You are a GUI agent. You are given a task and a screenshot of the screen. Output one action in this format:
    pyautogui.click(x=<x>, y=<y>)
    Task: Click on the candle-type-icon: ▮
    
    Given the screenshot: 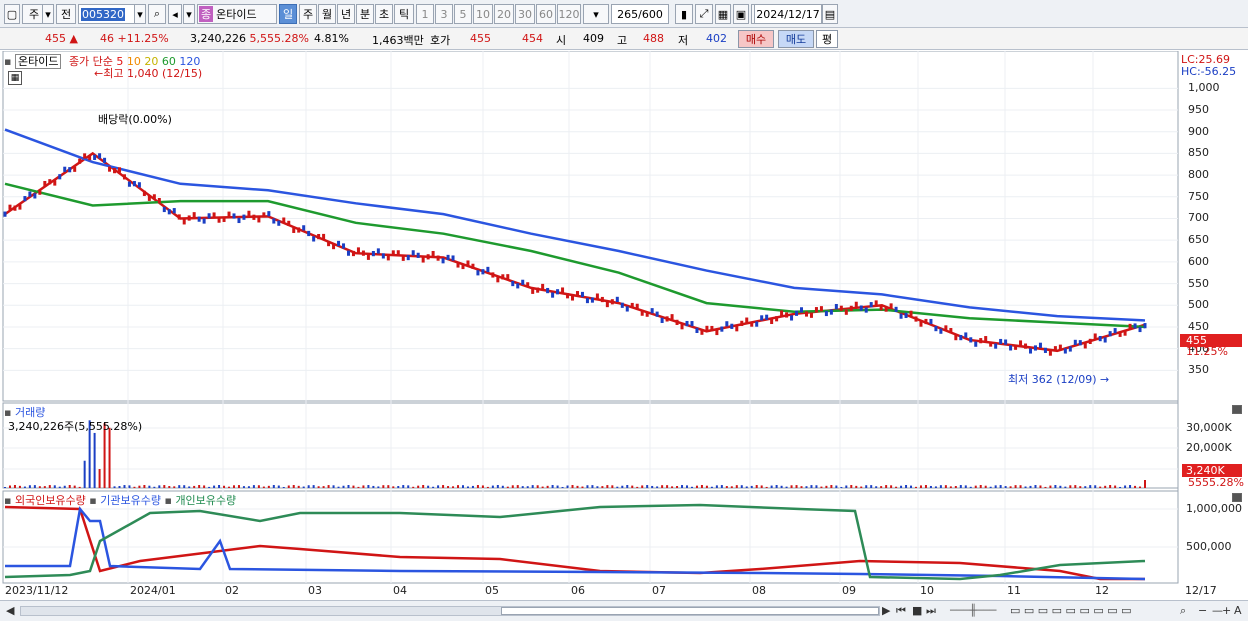 What is the action you would take?
    pyautogui.click(x=684, y=14)
    